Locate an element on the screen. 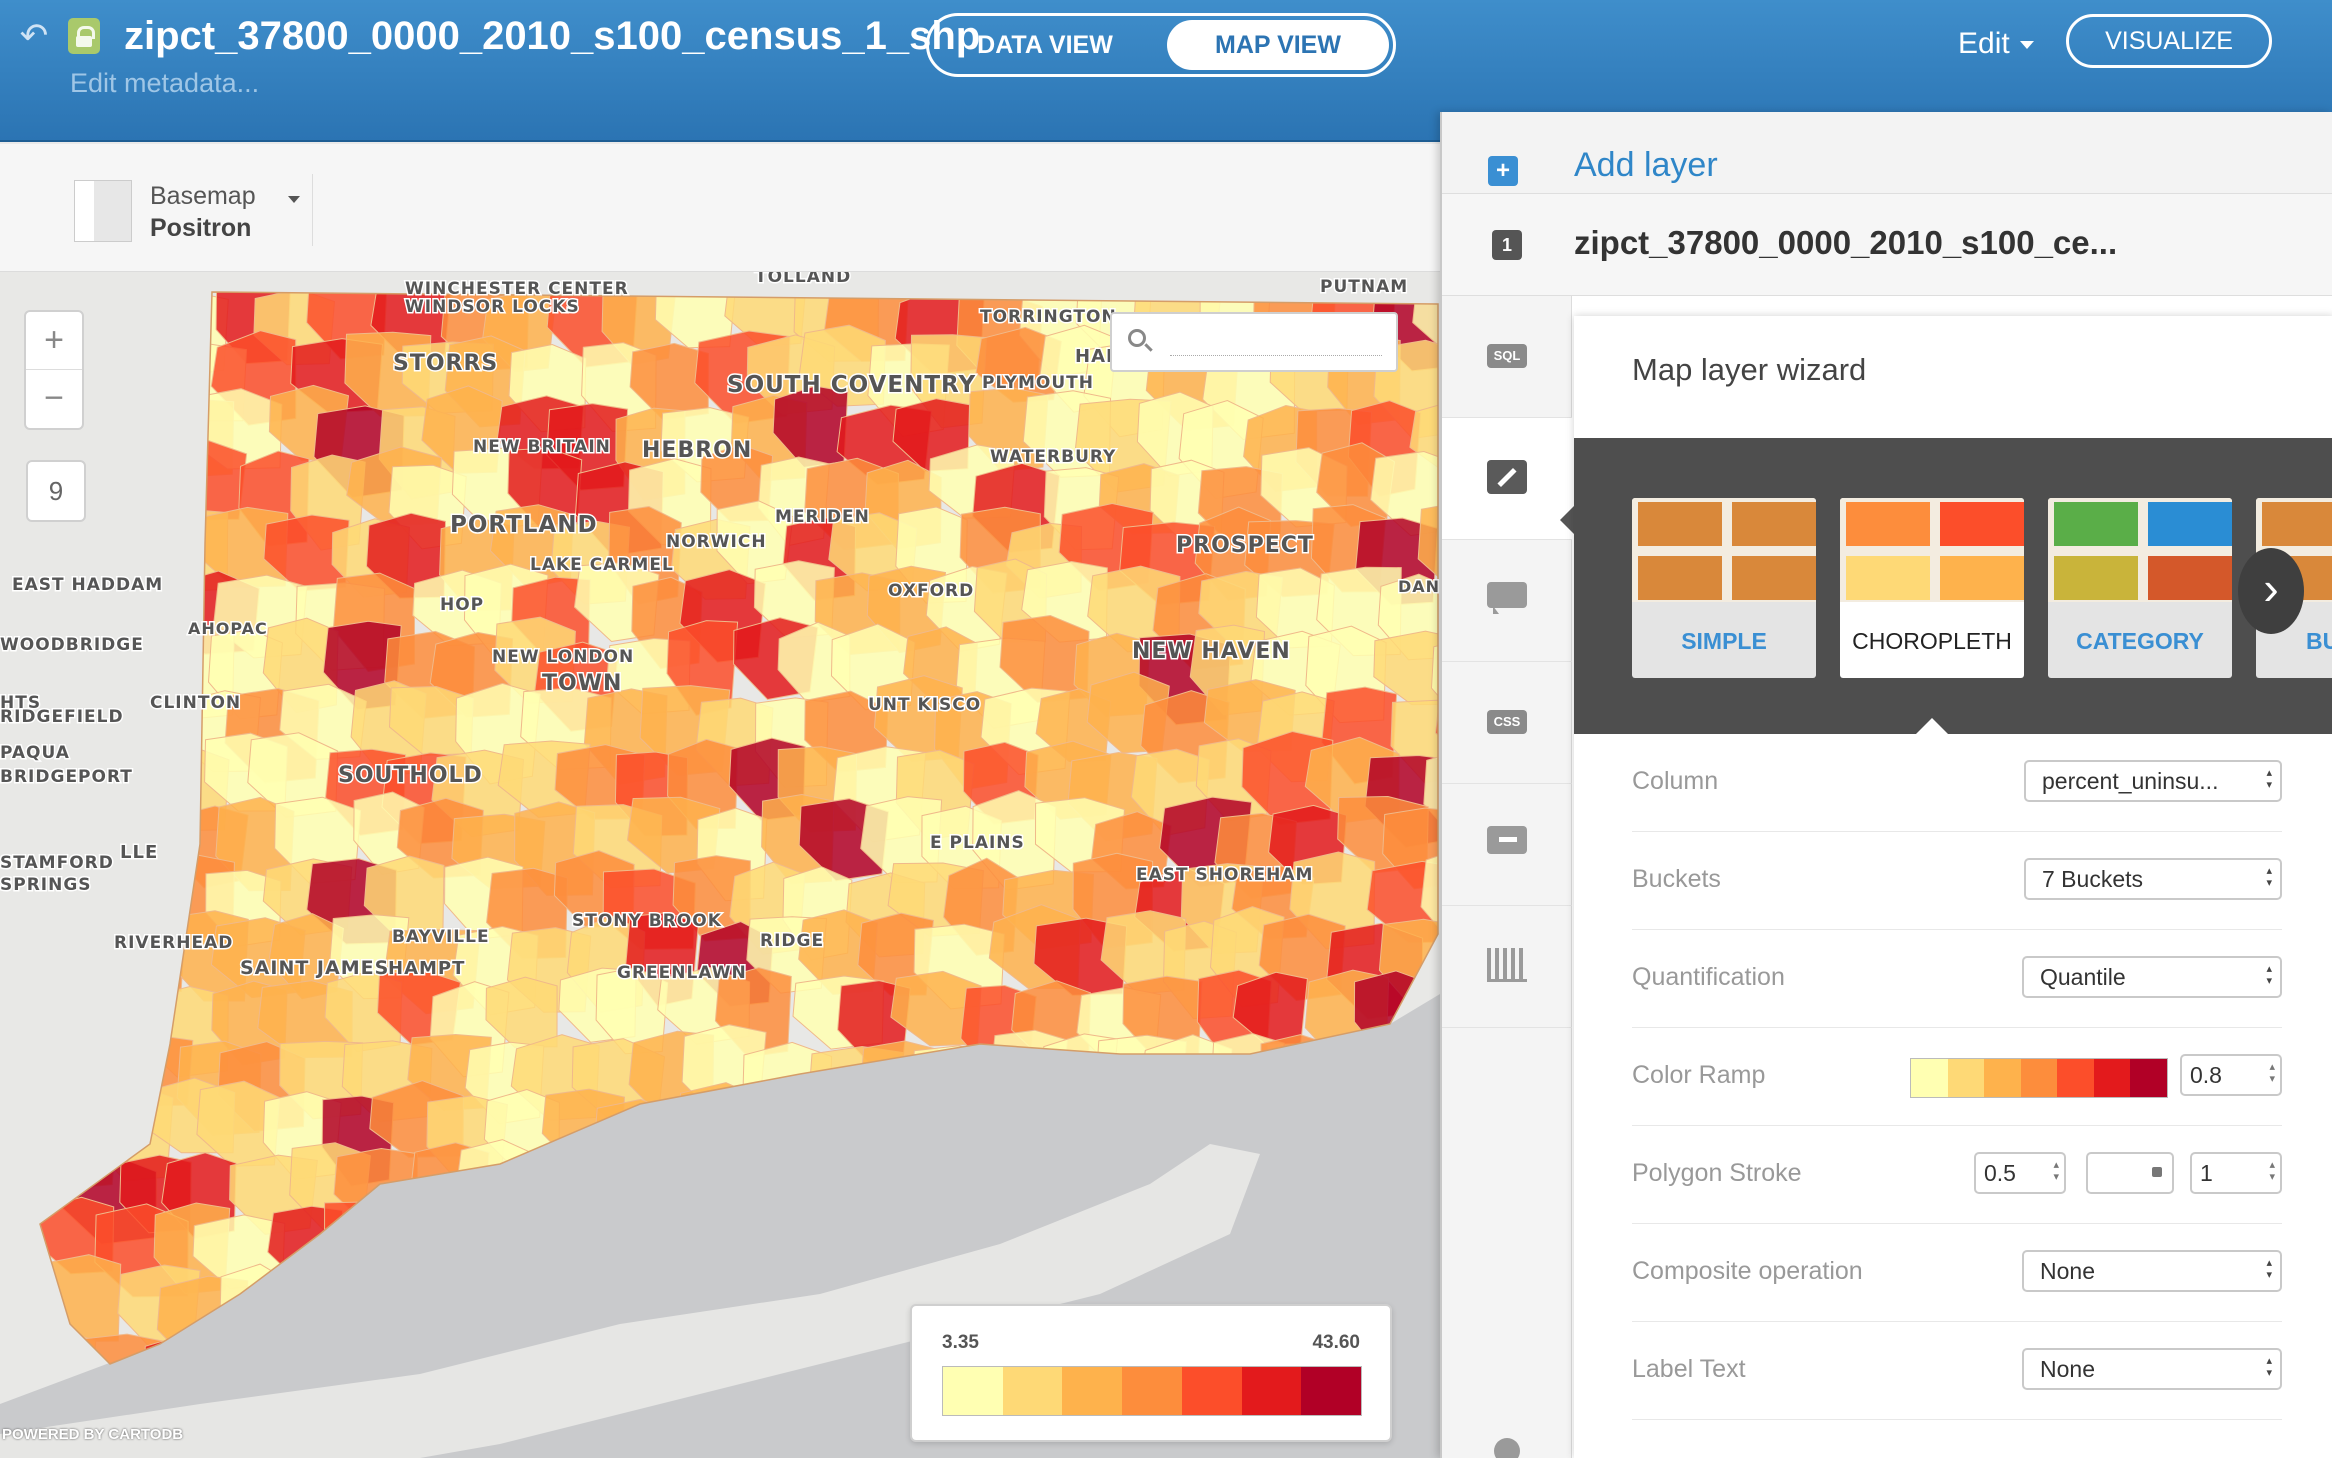 Image resolution: width=2332 pixels, height=1458 pixels. place-label: HEBRON is located at coordinates (697, 450).